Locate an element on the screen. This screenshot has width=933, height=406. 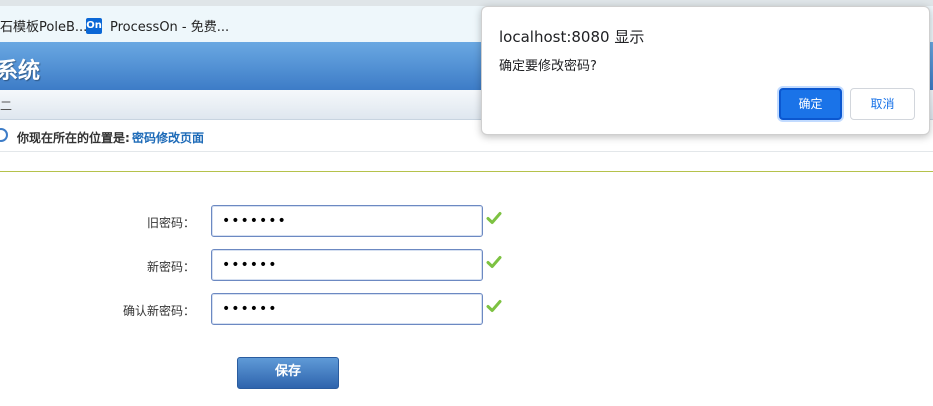
new-password-input: •••••• is located at coordinates (347, 265).